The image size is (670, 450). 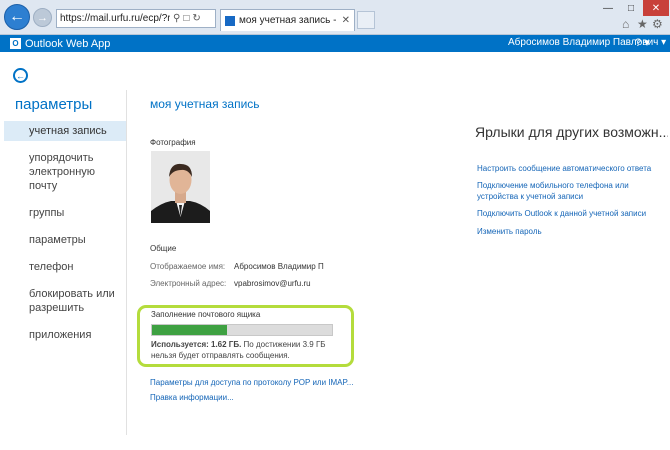 I want to click on quota-title: Заполнение почтового ящика, so click(x=206, y=314).